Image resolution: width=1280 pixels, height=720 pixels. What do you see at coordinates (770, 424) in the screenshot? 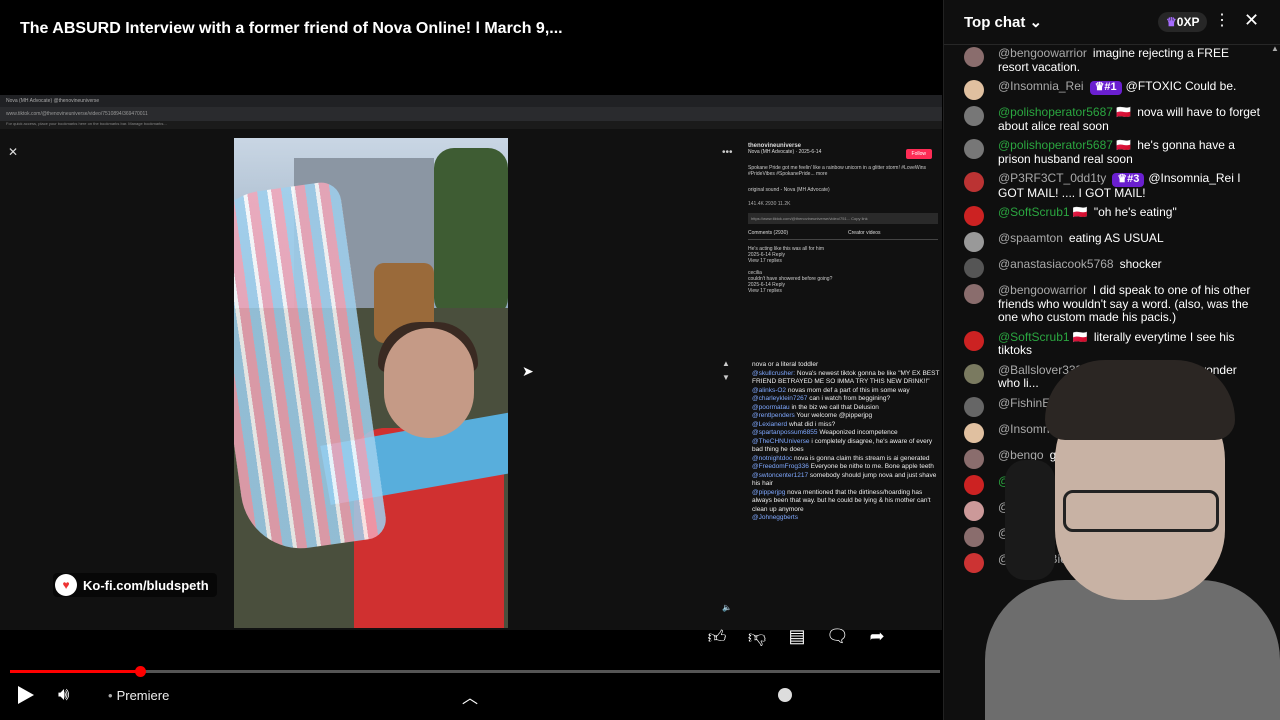
I see `mini-chat-author: @Lexianerd` at bounding box center [770, 424].